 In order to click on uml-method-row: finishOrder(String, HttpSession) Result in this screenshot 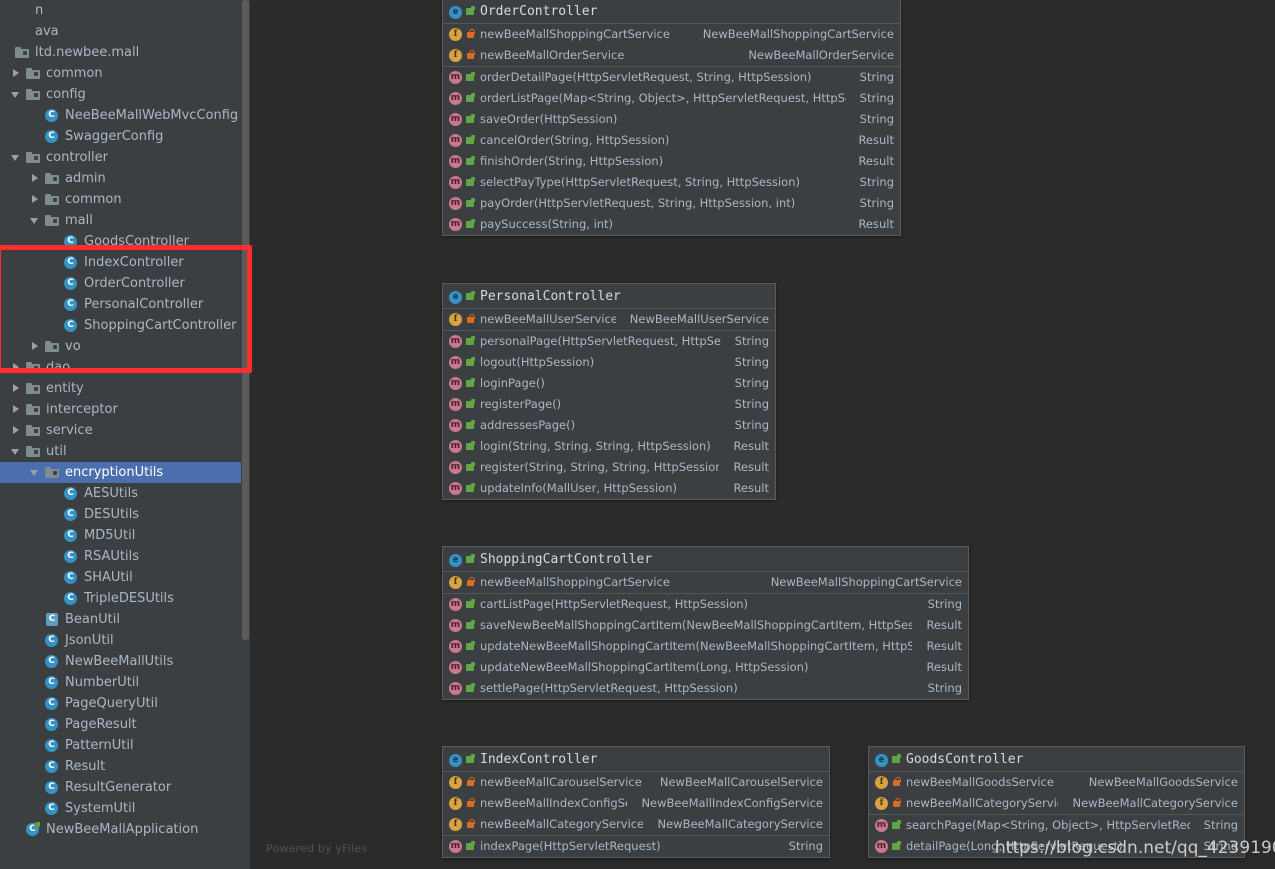, I will do `click(671, 161)`.